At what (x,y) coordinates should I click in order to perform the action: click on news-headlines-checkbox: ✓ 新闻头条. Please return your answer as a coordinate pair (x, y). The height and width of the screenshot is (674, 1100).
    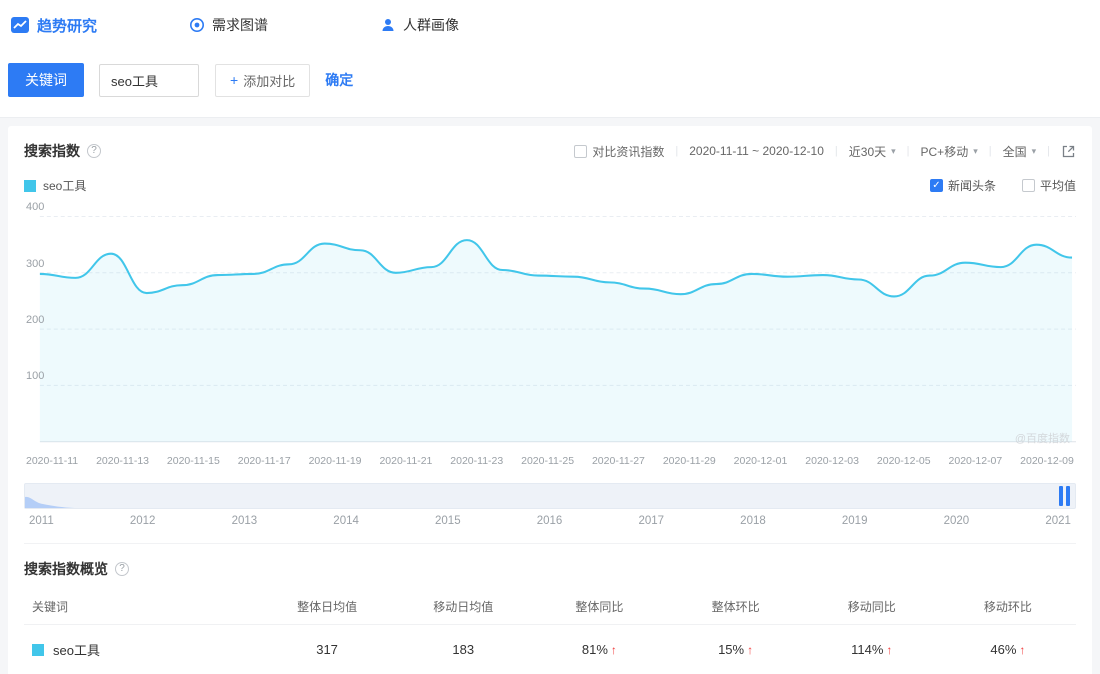
    Looking at the image, I should click on (962, 185).